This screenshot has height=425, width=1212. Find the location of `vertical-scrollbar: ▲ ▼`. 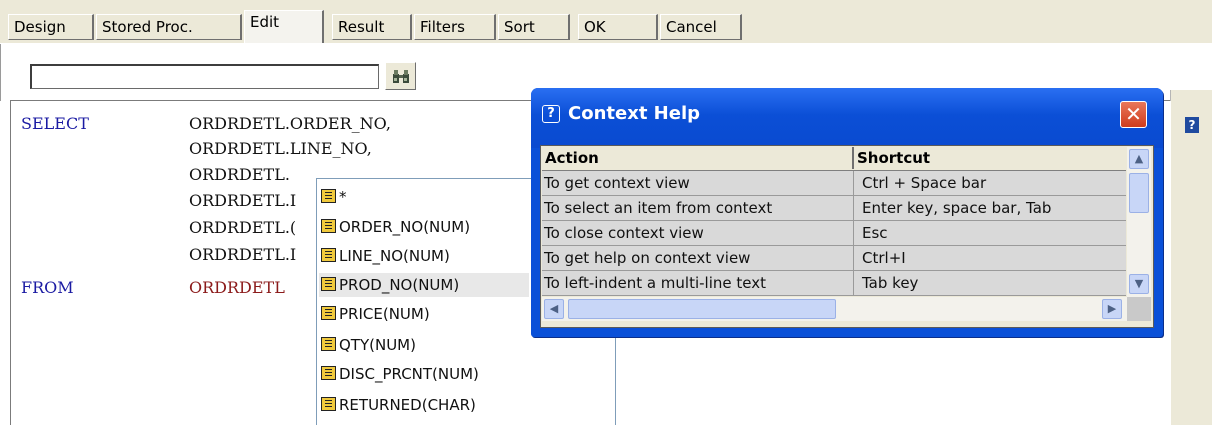

vertical-scrollbar: ▲ ▼ is located at coordinates (1139, 222).